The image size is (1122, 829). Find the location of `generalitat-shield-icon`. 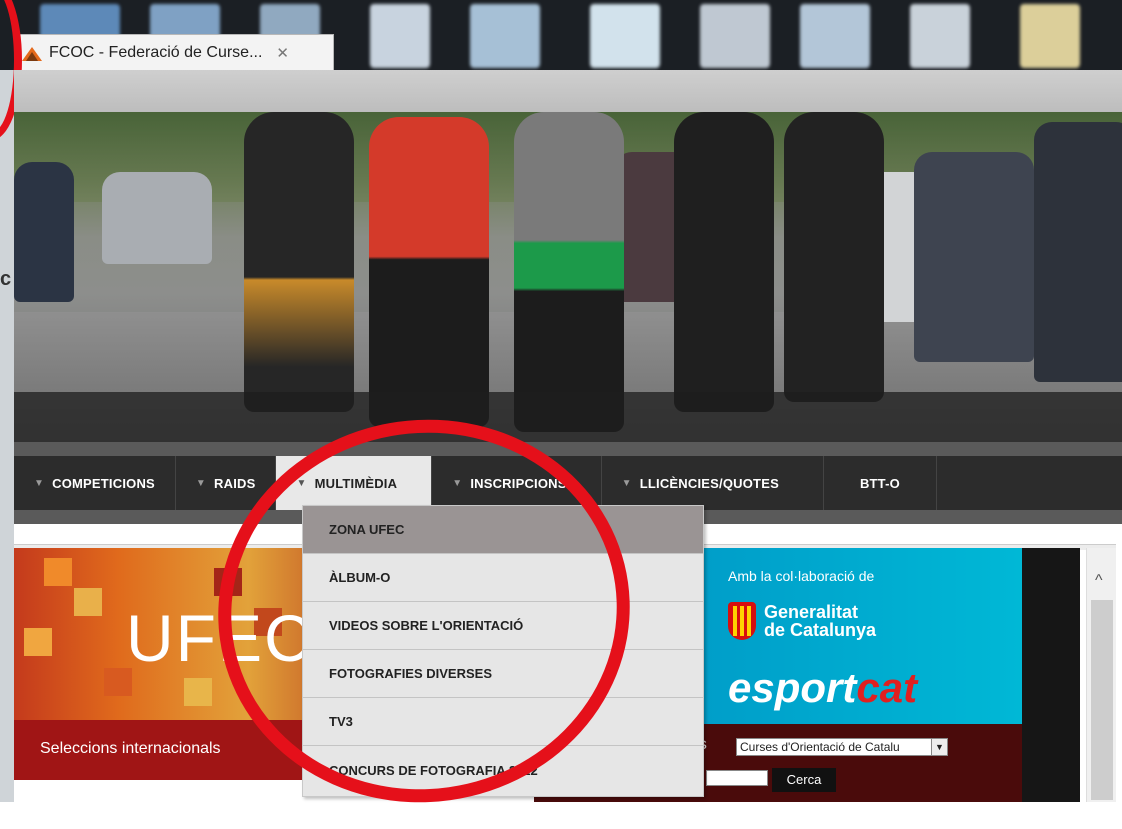

generalitat-shield-icon is located at coordinates (742, 621).